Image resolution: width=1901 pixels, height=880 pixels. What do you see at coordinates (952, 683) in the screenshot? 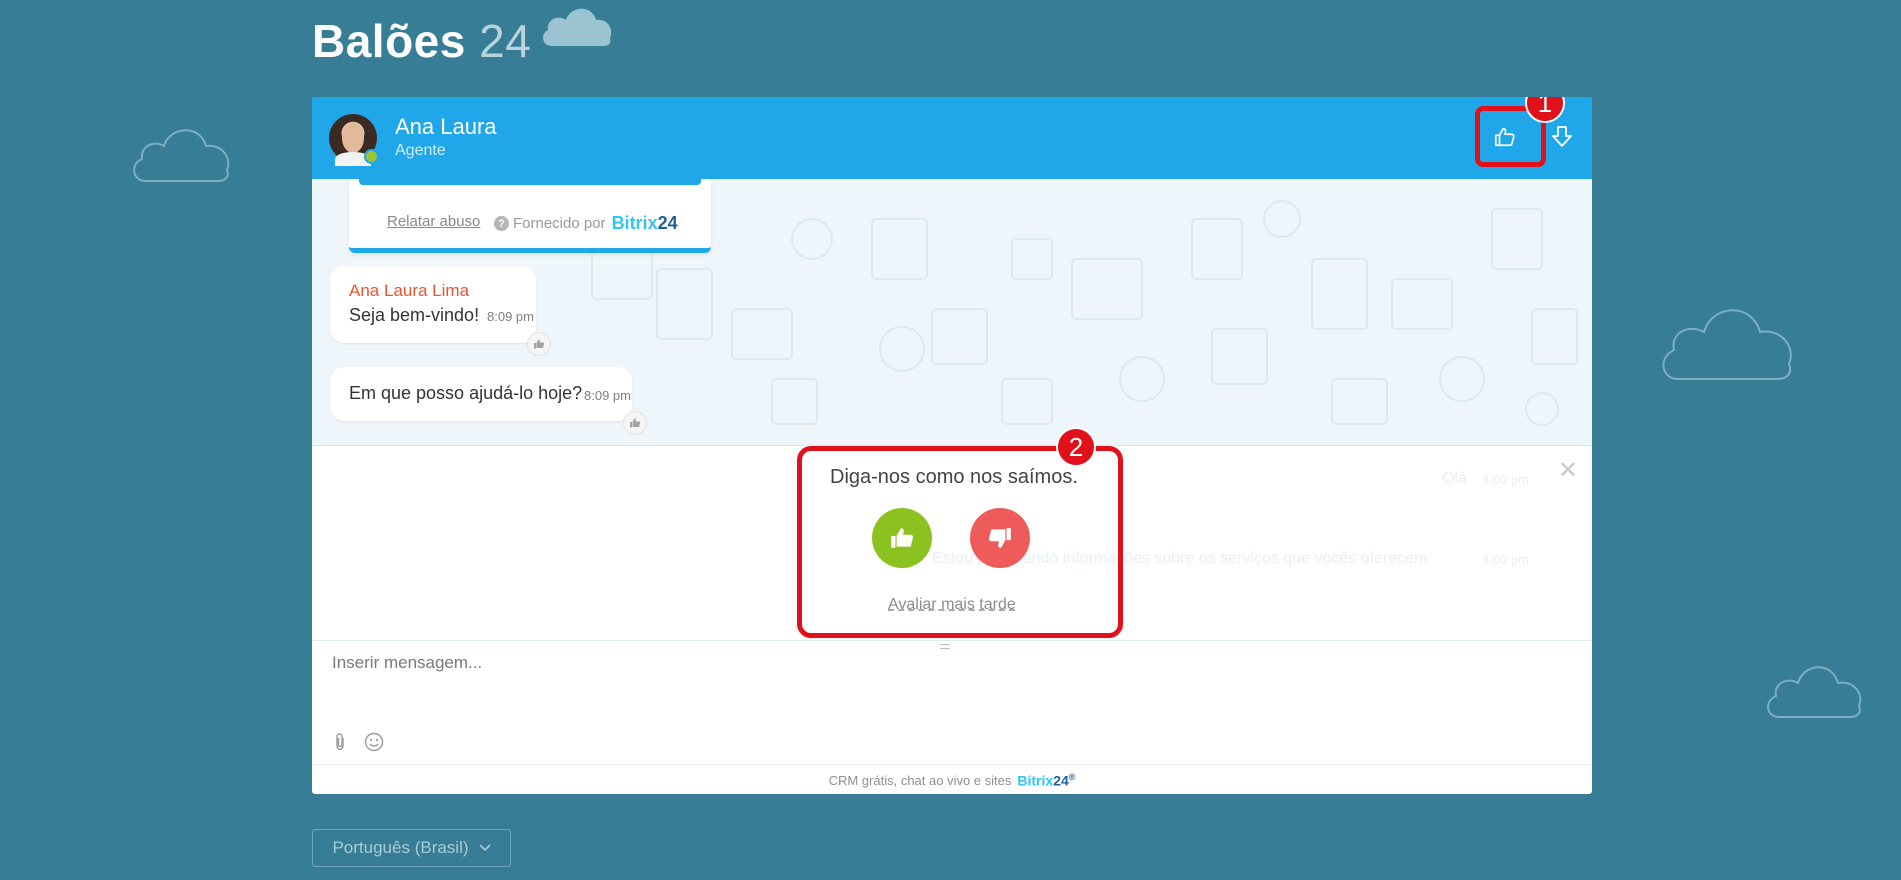
I see `message-input` at bounding box center [952, 683].